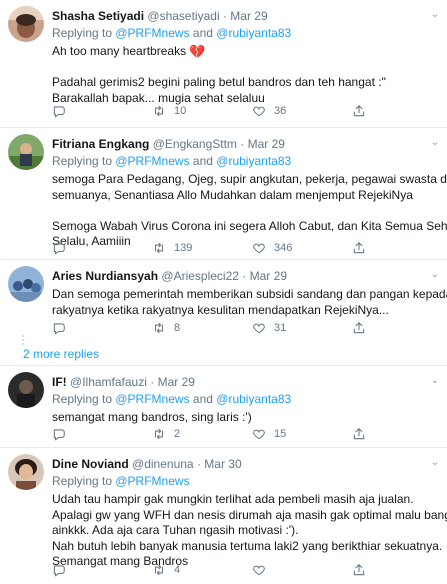 The width and height of the screenshot is (447, 584). Describe the element at coordinates (183, 16) in the screenshot. I see `user-handle: @shasetiyadi` at that location.